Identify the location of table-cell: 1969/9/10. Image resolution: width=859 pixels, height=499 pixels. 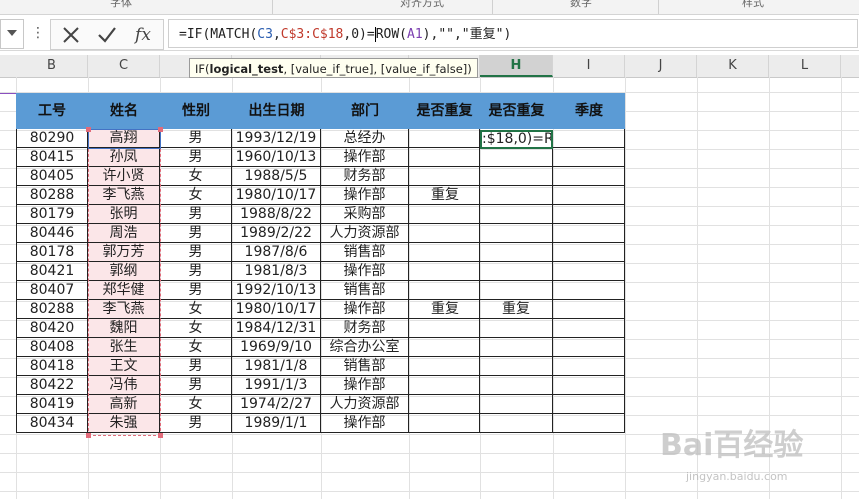
(276, 347).